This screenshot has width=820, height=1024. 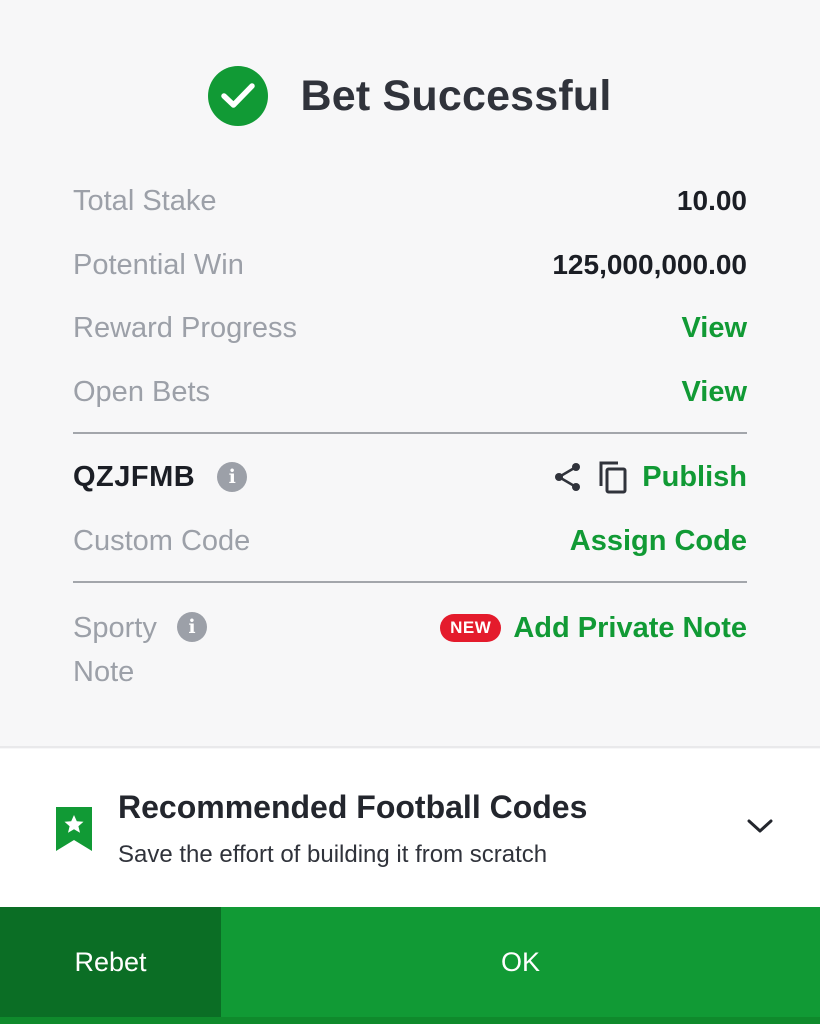 I want to click on check-circle-icon, so click(x=238, y=96).